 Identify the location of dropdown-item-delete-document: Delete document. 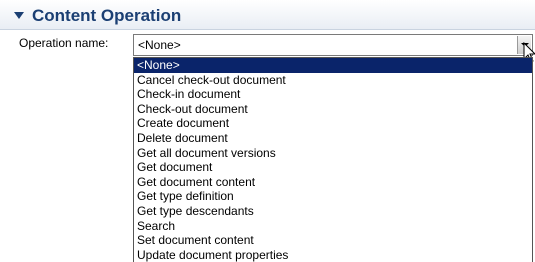
(333, 138).